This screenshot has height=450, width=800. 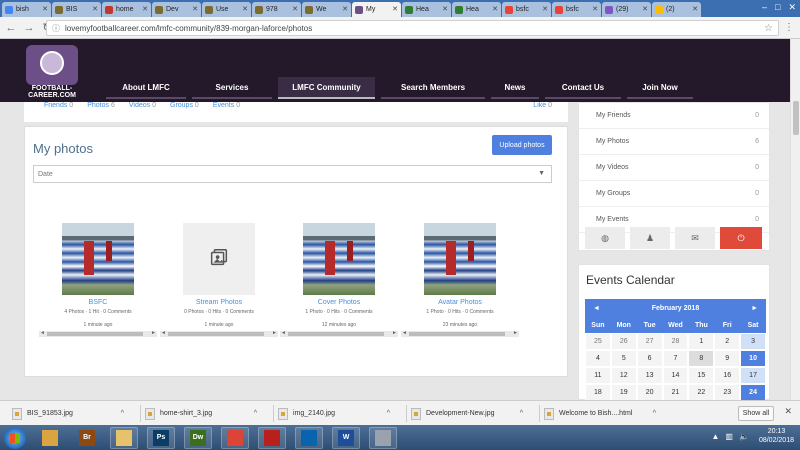 What do you see at coordinates (219, 302) in the screenshot?
I see `album-title: Stream Photos` at bounding box center [219, 302].